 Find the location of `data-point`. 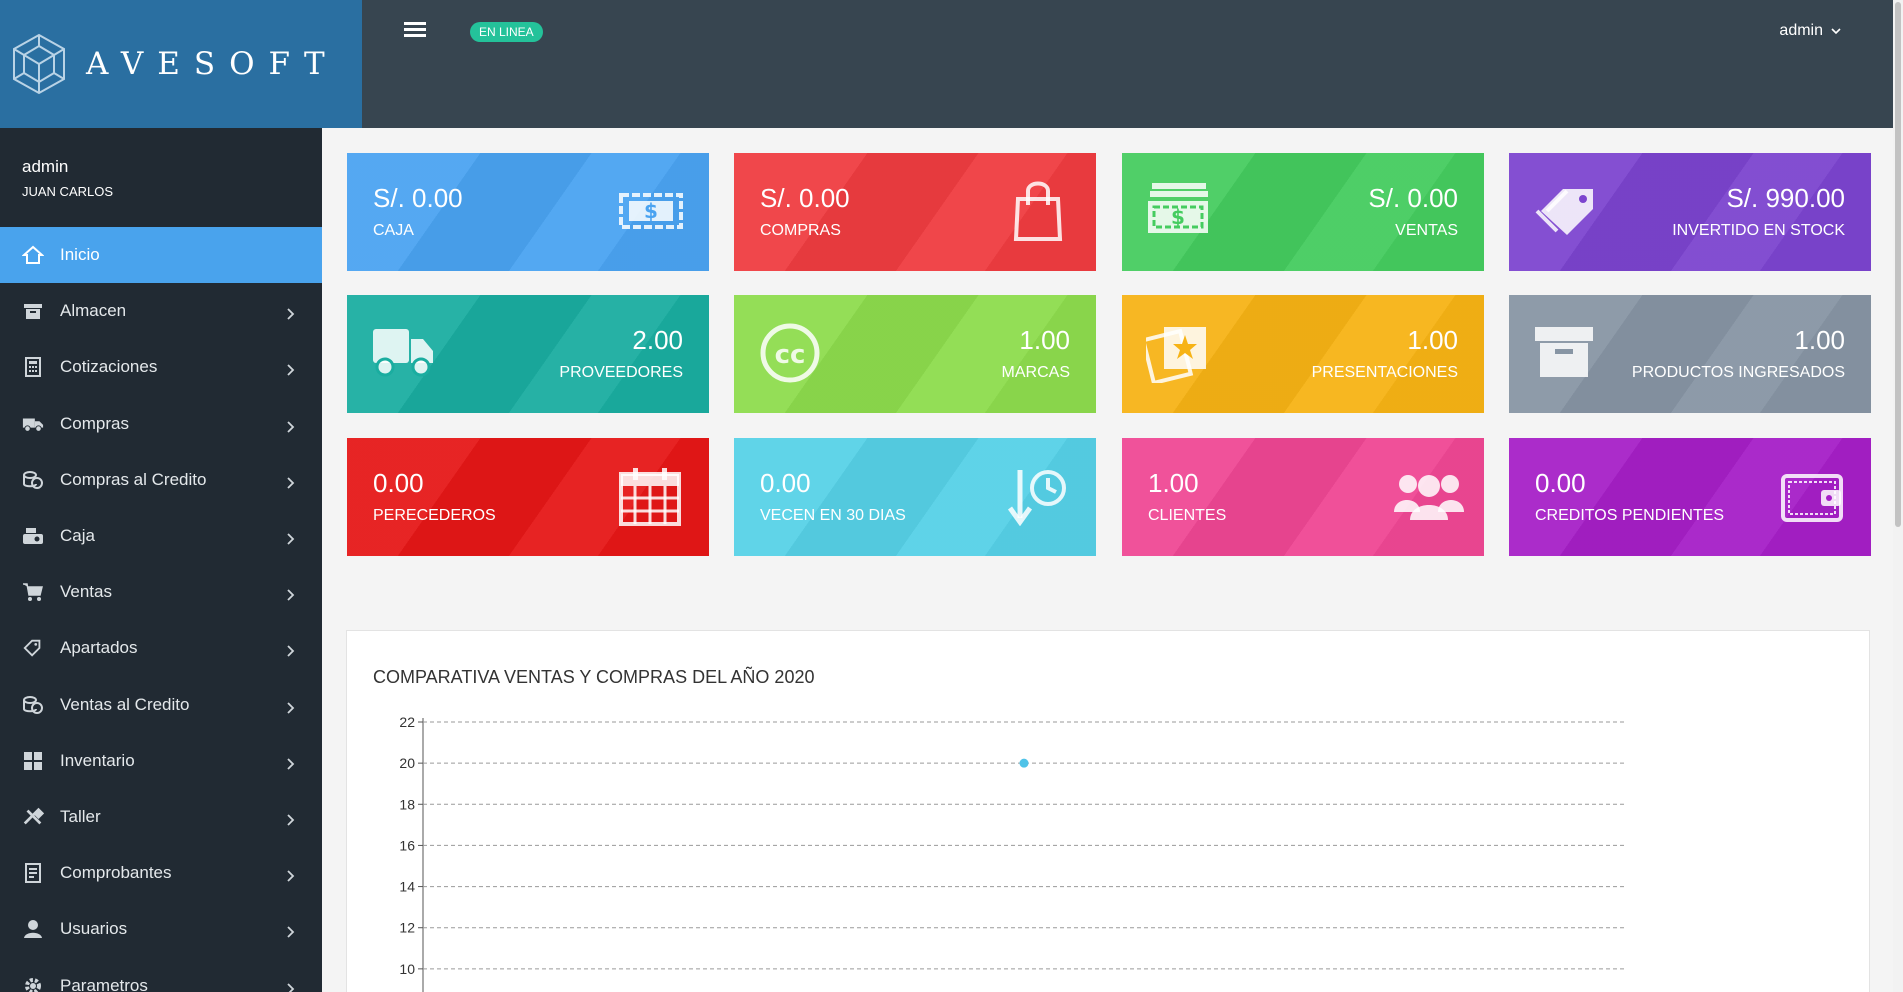

data-point is located at coordinates (1024, 763).